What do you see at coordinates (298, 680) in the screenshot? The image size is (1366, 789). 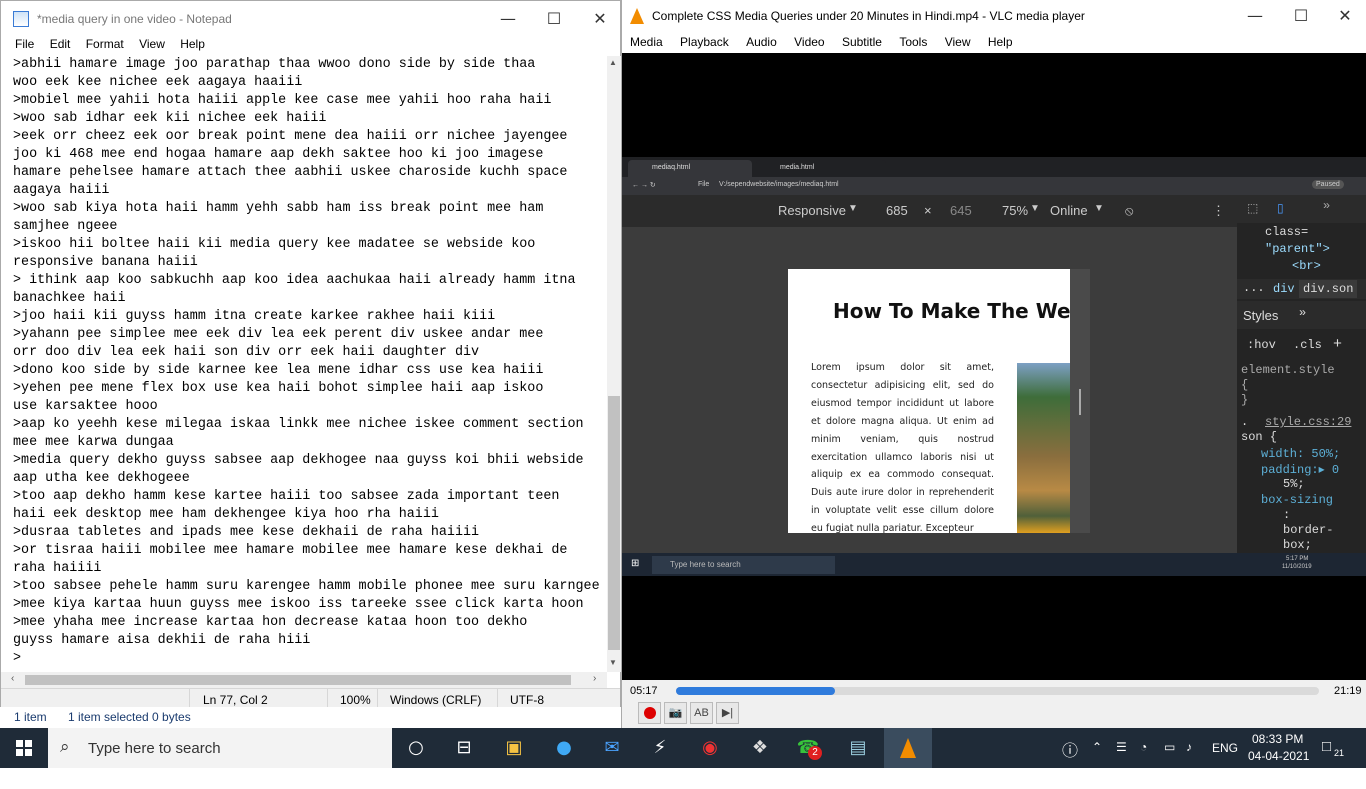 I see `horizontal-scroll-thumb` at bounding box center [298, 680].